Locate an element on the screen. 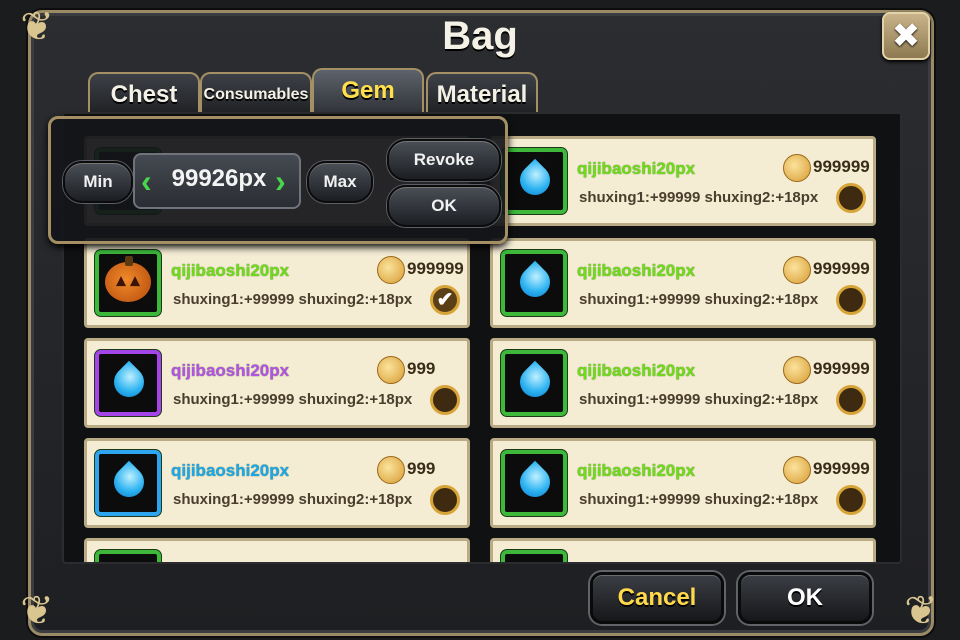 The image size is (960, 640). close-button: ✖ is located at coordinates (906, 36).